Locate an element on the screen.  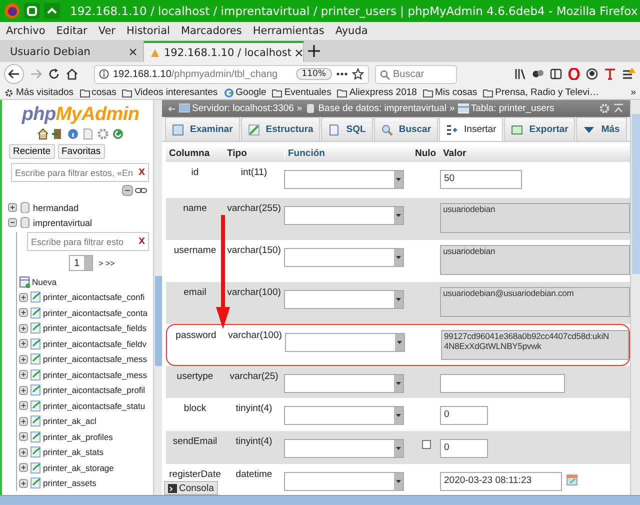
sidebar-tab: Reciente is located at coordinates (31, 151).